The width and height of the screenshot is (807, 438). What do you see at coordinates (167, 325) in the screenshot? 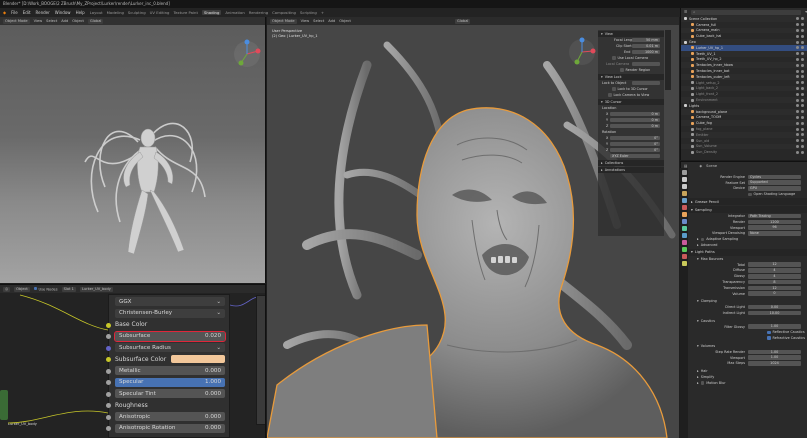
I see `base-color-socket-row: Base Color` at bounding box center [167, 325].